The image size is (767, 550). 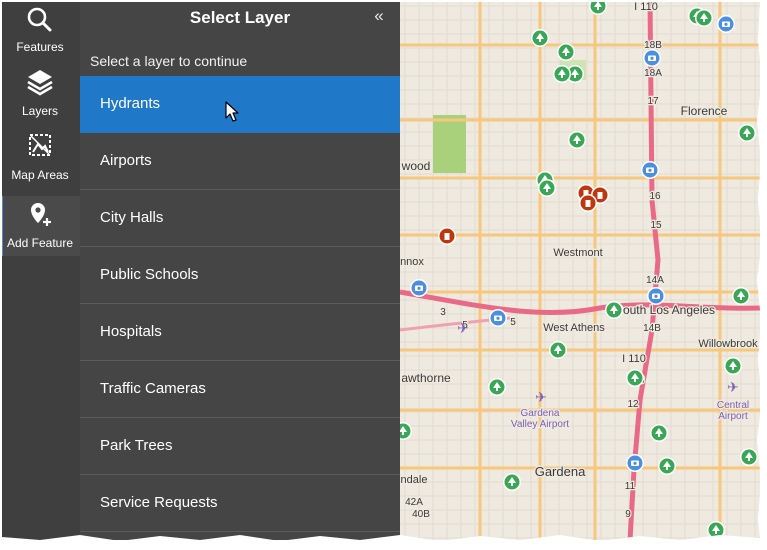 What do you see at coordinates (633, 404) in the screenshot?
I see `map-label-ex_12: 12` at bounding box center [633, 404].